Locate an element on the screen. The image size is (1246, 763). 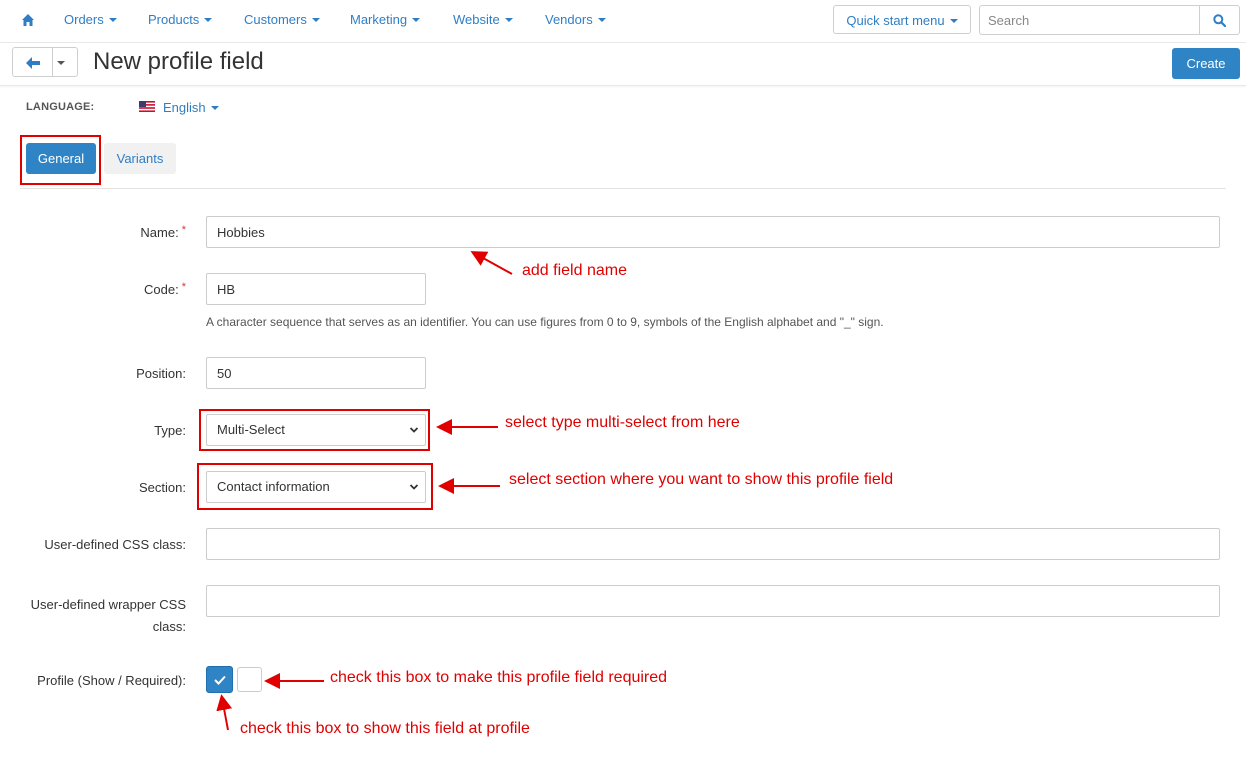
language-selector: English is located at coordinates (191, 107).